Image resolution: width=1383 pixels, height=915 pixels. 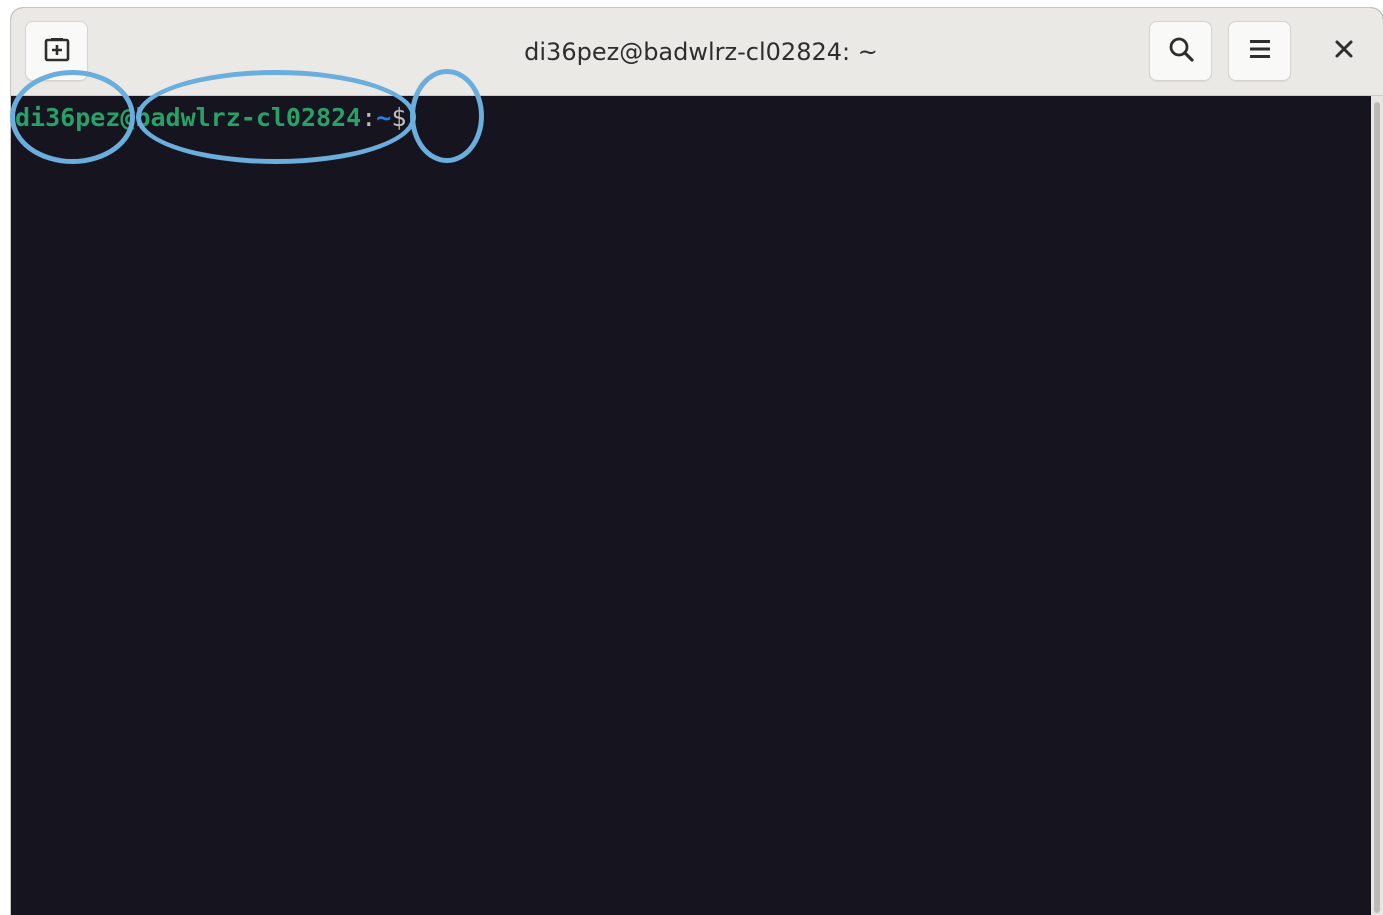 I want to click on prompt-host: badwlrz-cl02824, so click(x=248, y=117).